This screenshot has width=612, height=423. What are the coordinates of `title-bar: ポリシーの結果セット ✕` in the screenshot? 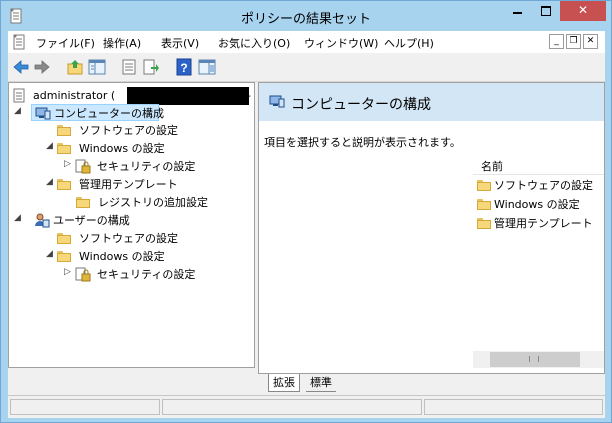 It's located at (306, 16).